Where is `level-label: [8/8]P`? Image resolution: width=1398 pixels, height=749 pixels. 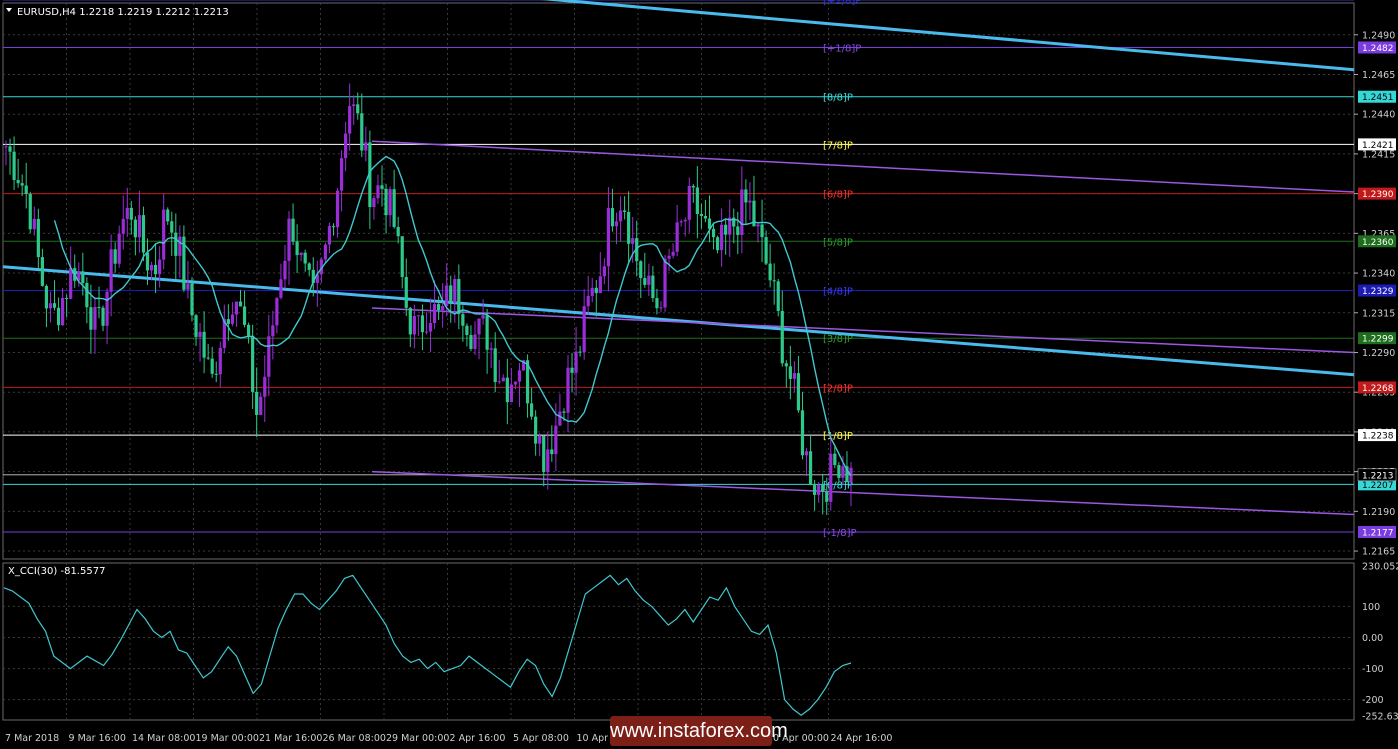
level-label: [8/8]P is located at coordinates (838, 98).